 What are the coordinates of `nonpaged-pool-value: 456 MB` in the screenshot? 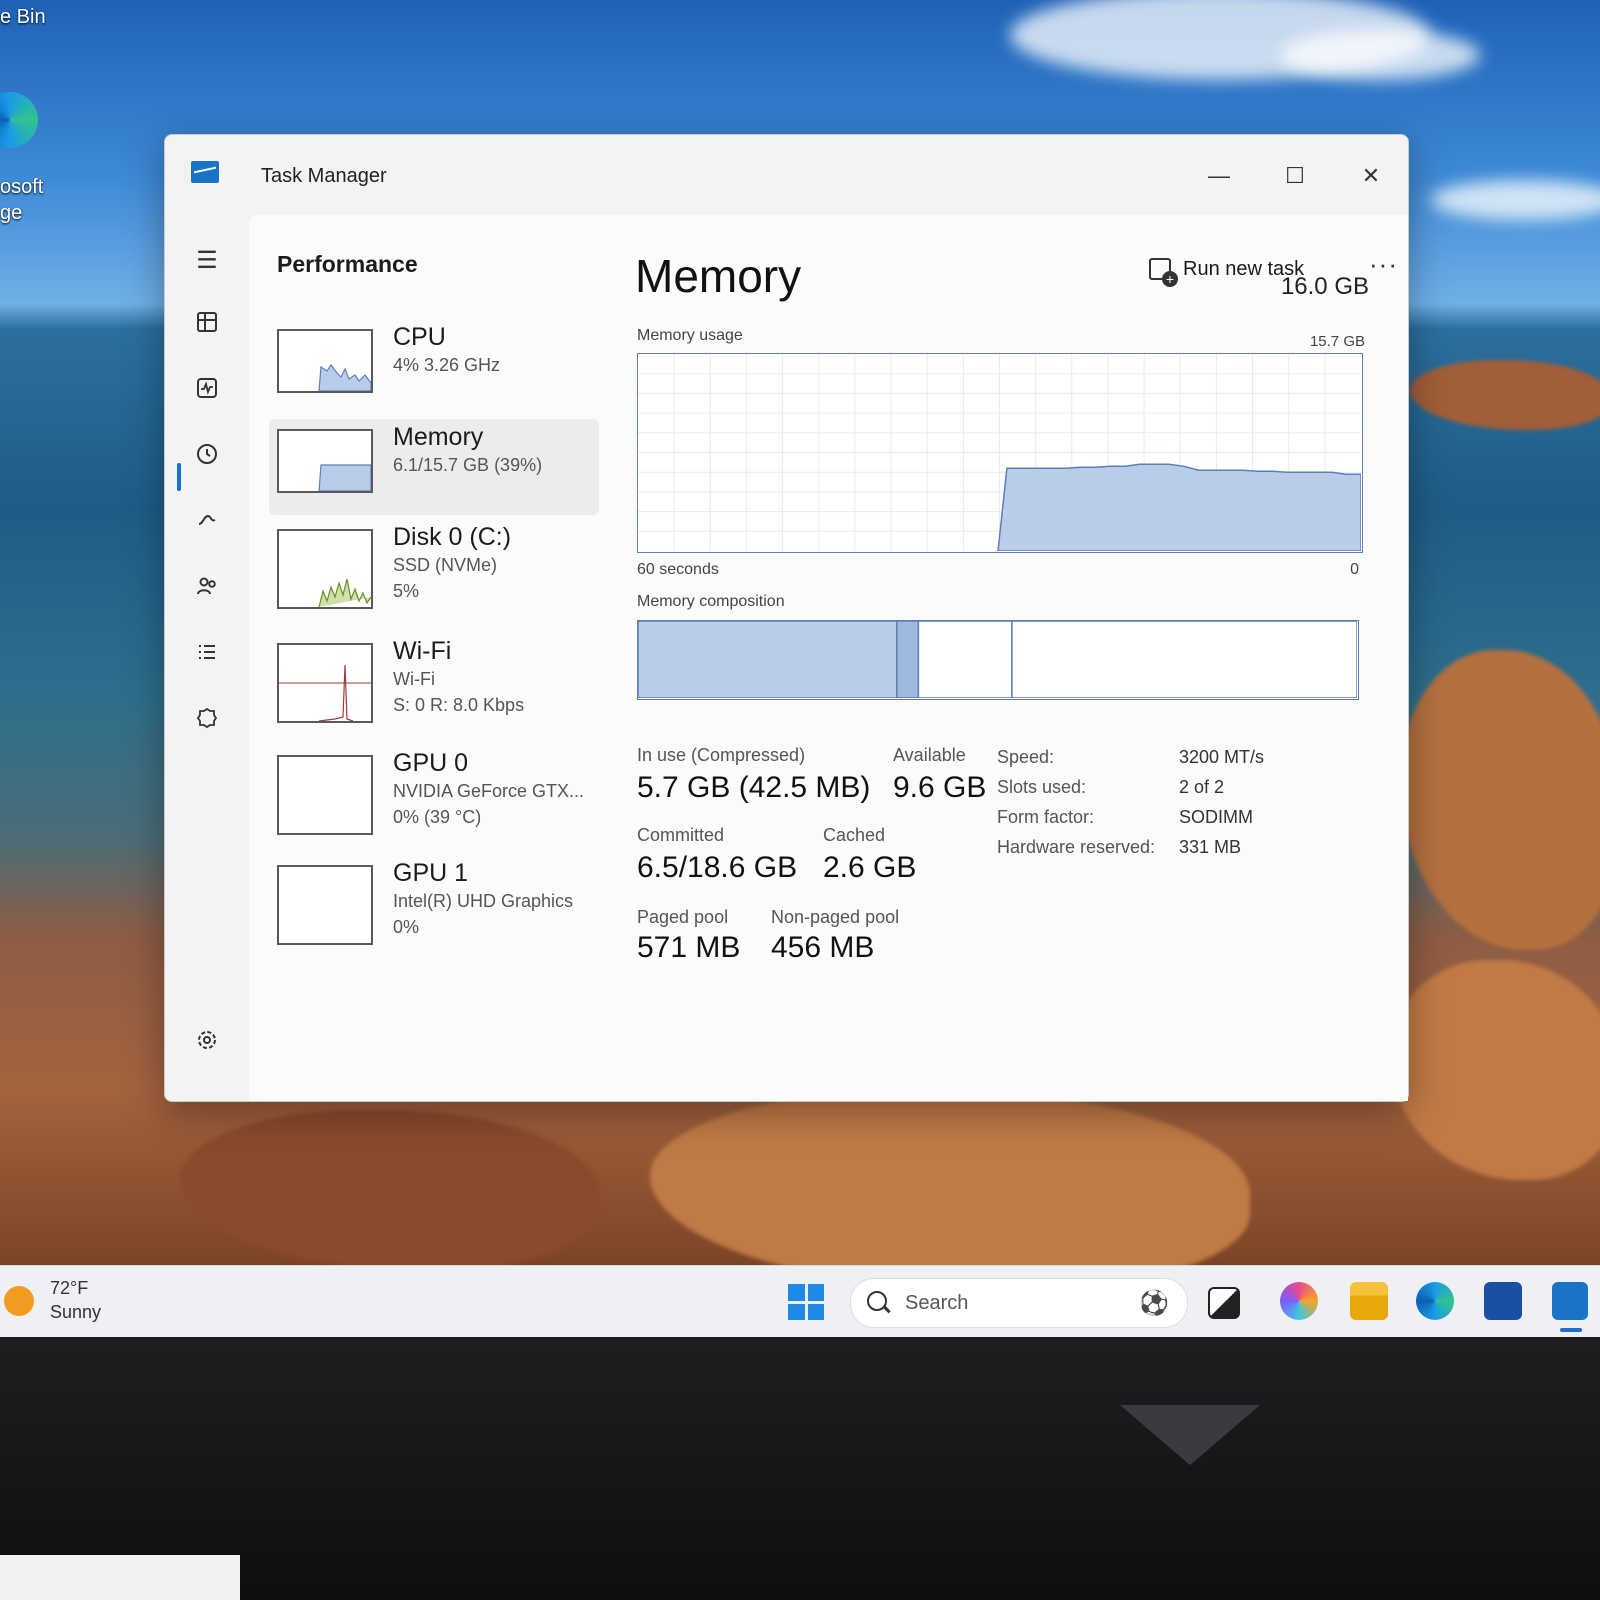 It's located at (823, 947).